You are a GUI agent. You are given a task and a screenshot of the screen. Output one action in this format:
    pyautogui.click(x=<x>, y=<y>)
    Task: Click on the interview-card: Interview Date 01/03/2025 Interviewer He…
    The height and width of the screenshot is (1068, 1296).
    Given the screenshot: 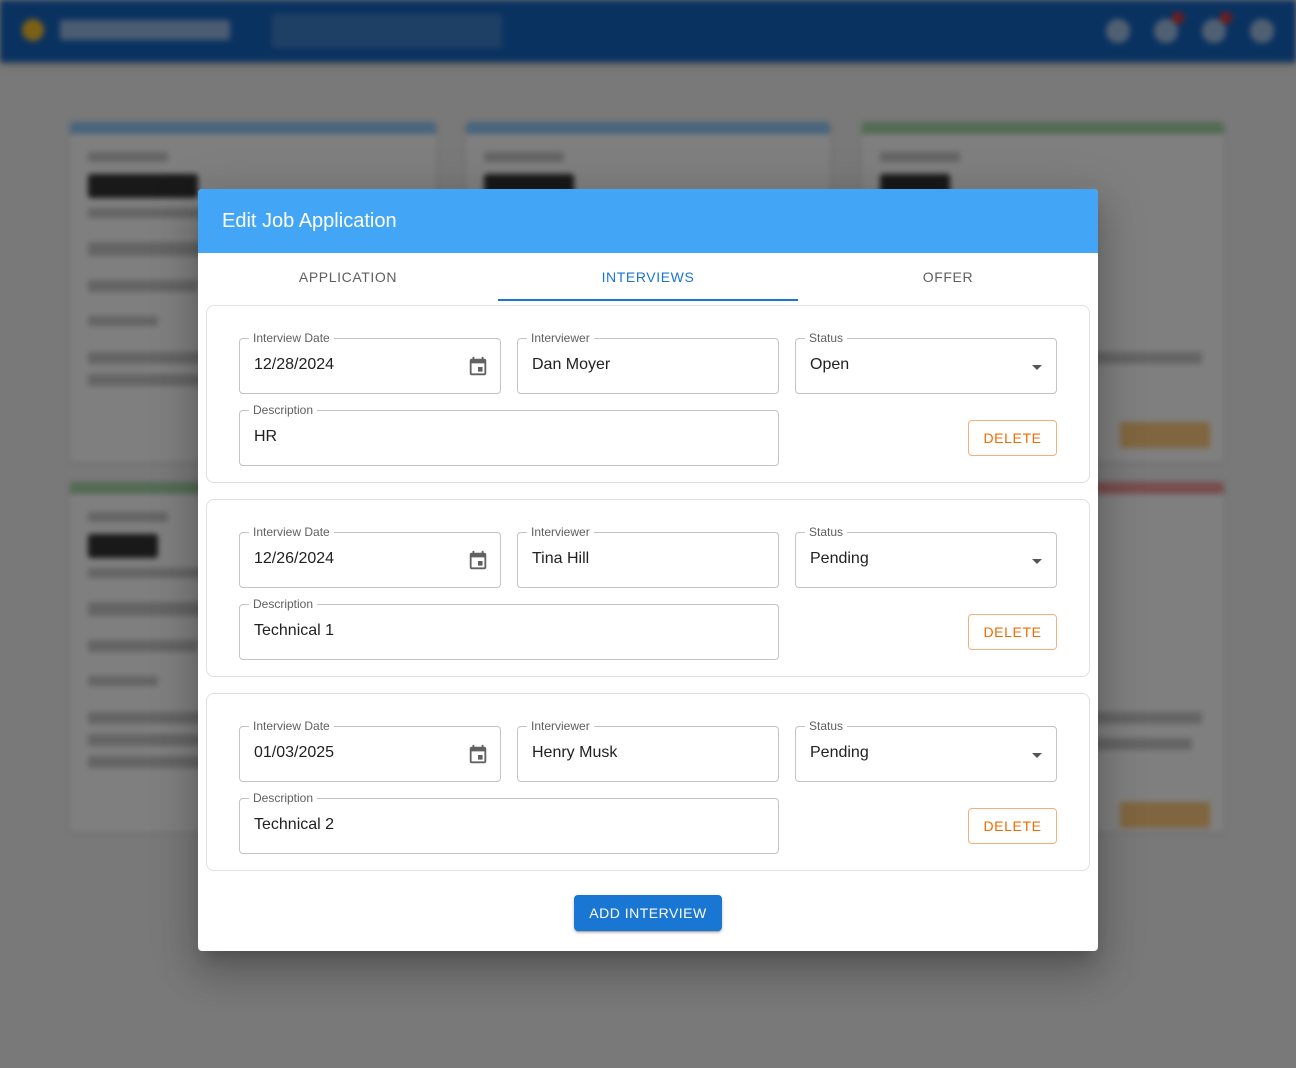 What is the action you would take?
    pyautogui.click(x=648, y=782)
    